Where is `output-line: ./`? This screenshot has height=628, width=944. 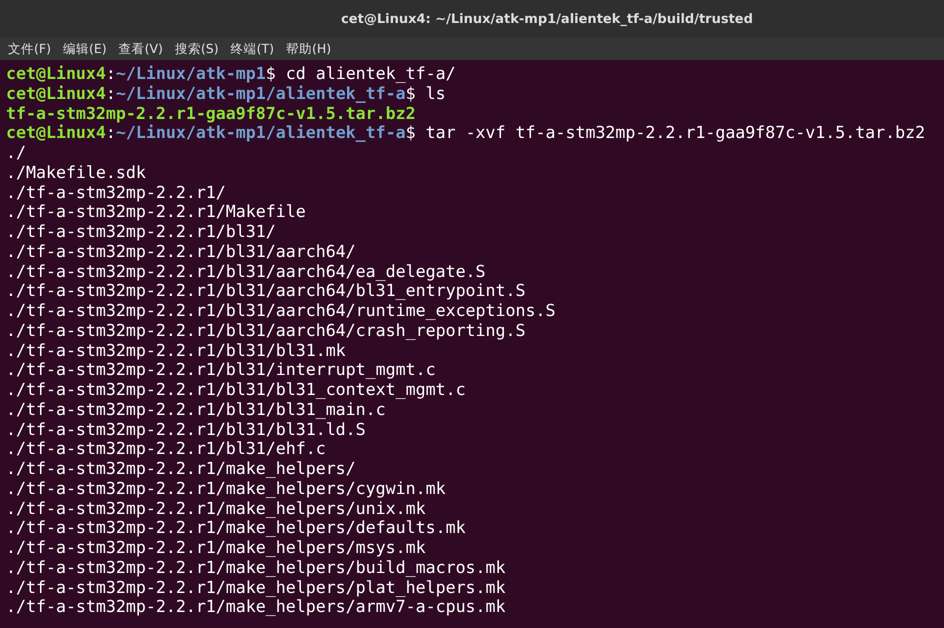
output-line: ./ is located at coordinates (16, 153).